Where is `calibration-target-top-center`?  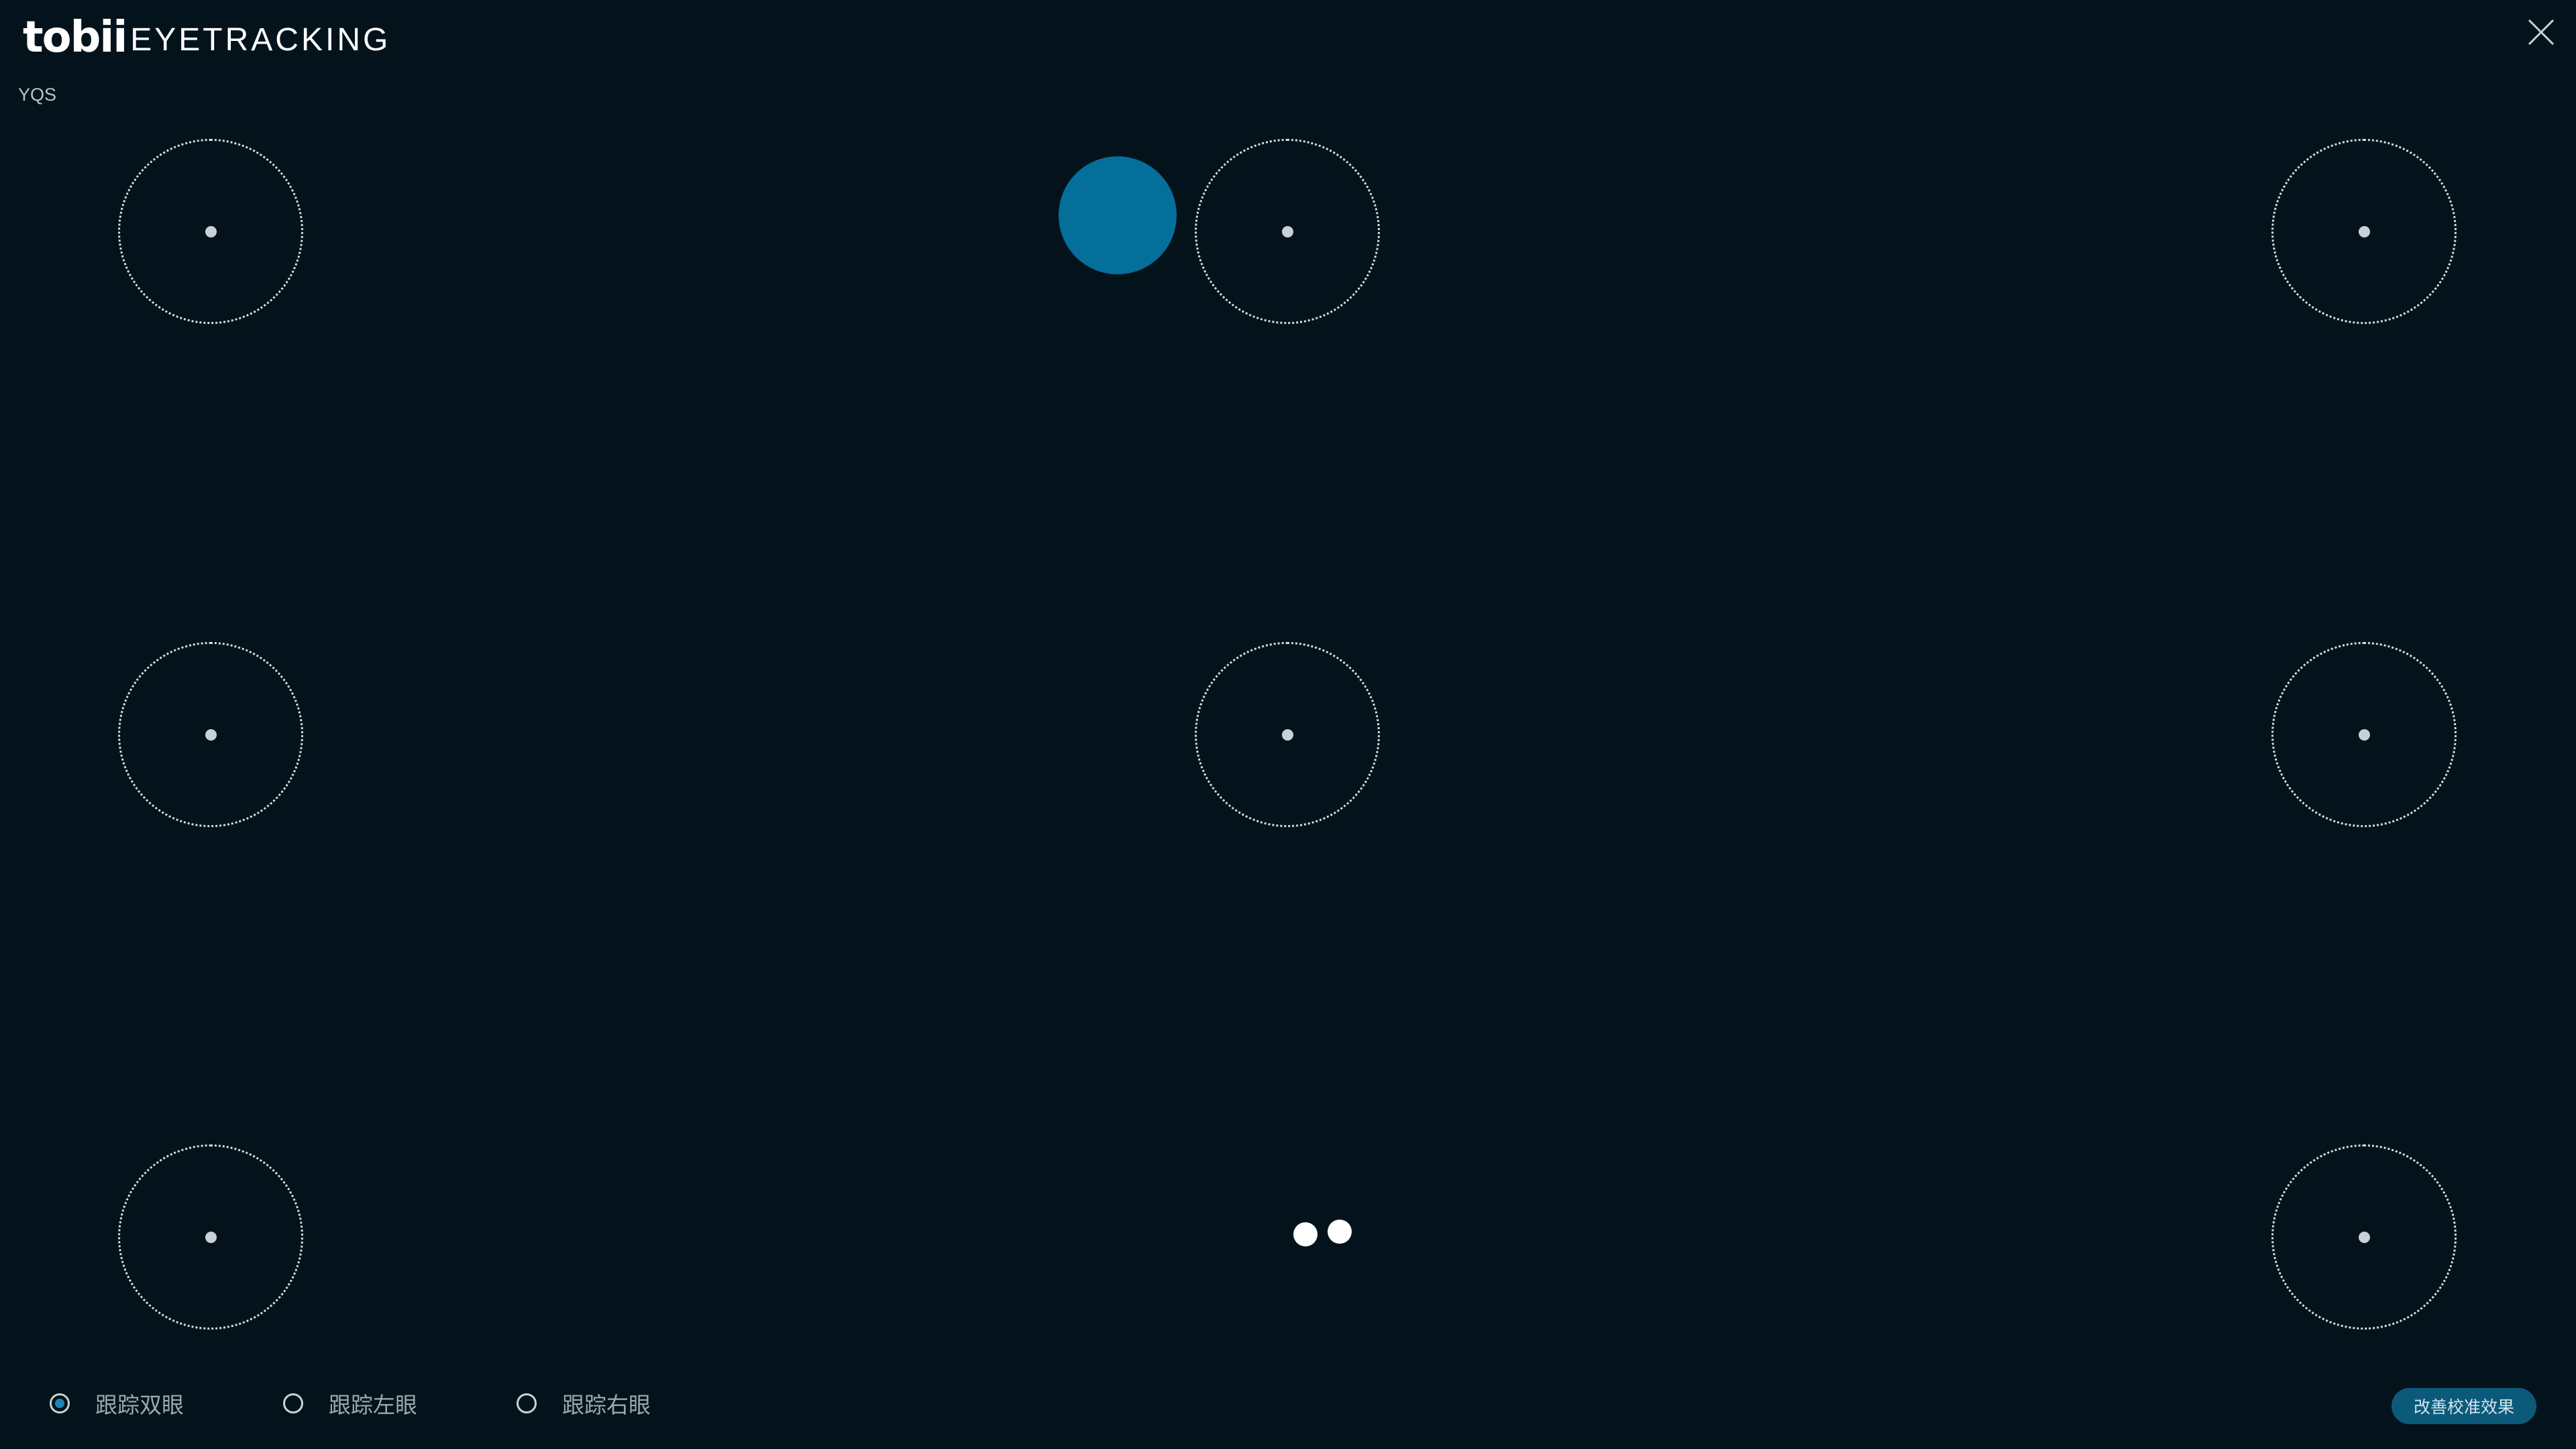
calibration-target-top-center is located at coordinates (1287, 231).